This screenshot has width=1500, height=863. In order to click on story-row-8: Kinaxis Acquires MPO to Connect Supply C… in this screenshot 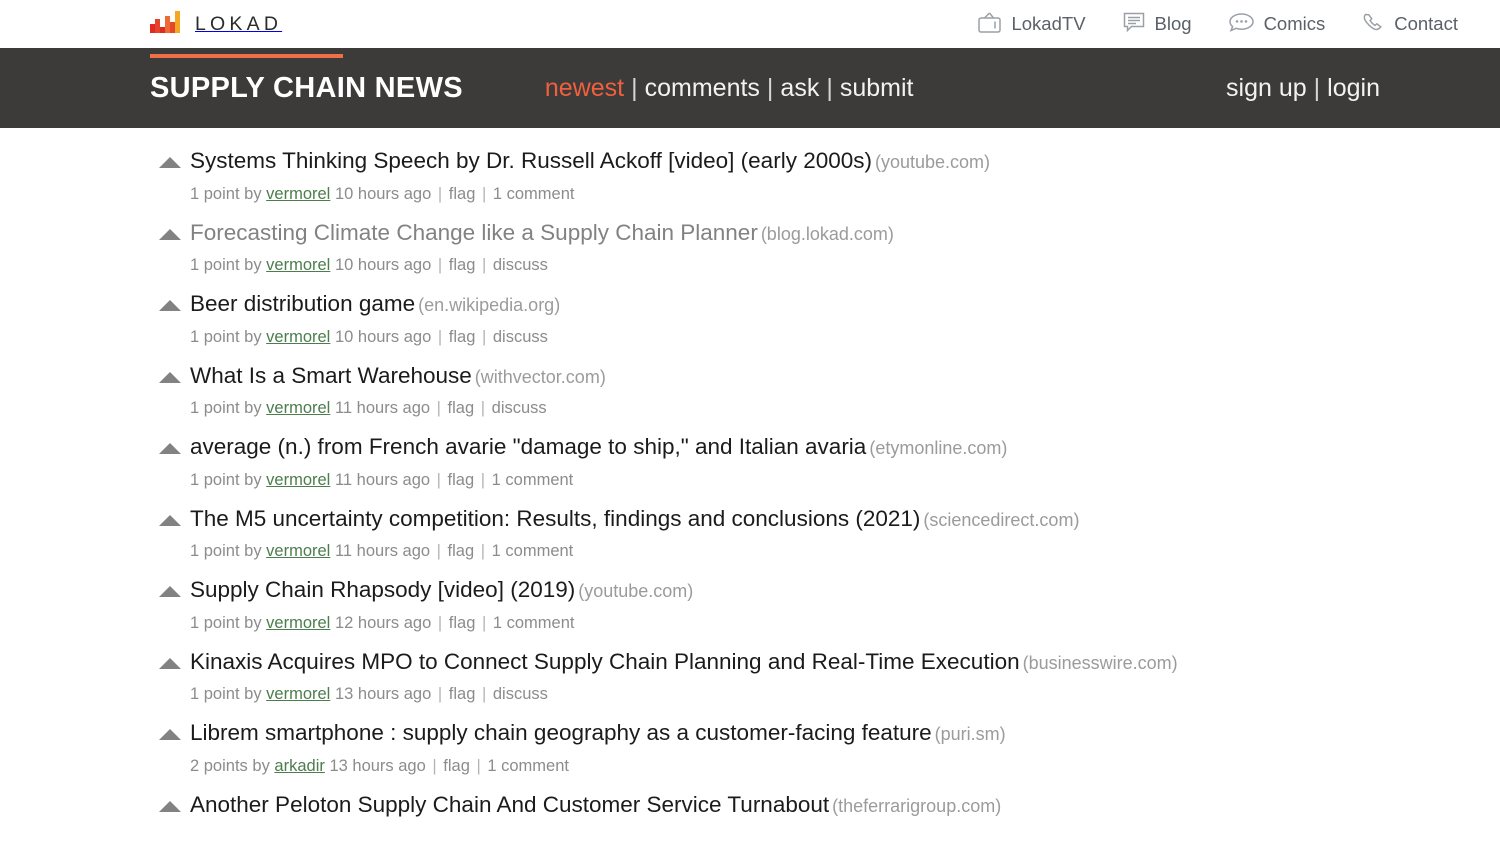, I will do `click(825, 685)`.